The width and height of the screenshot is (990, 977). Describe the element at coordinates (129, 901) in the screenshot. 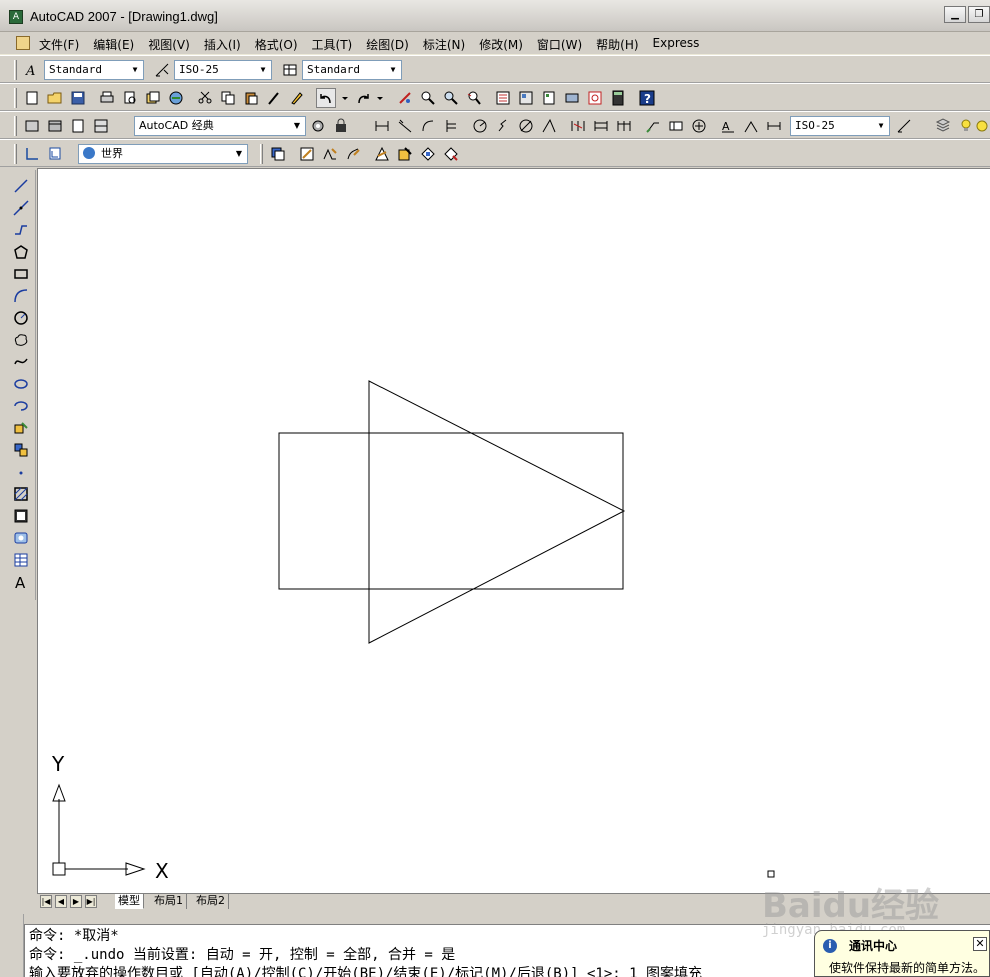

I see `tab-model: 模型` at that location.